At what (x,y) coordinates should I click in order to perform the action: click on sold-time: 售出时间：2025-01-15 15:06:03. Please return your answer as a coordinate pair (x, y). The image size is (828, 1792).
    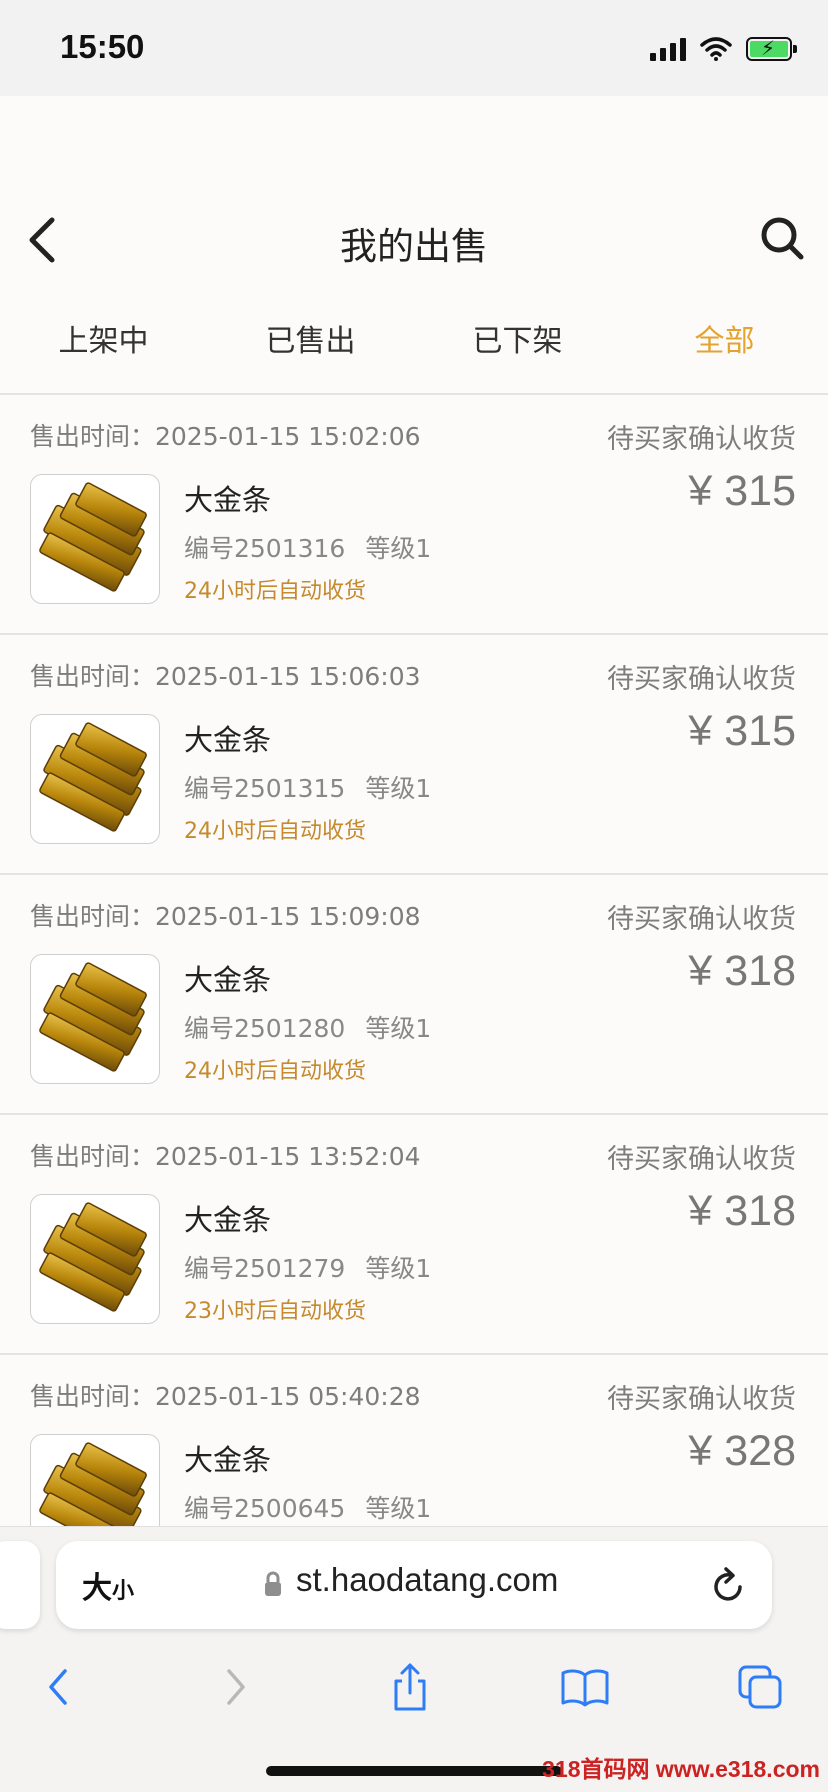
    Looking at the image, I should click on (225, 676).